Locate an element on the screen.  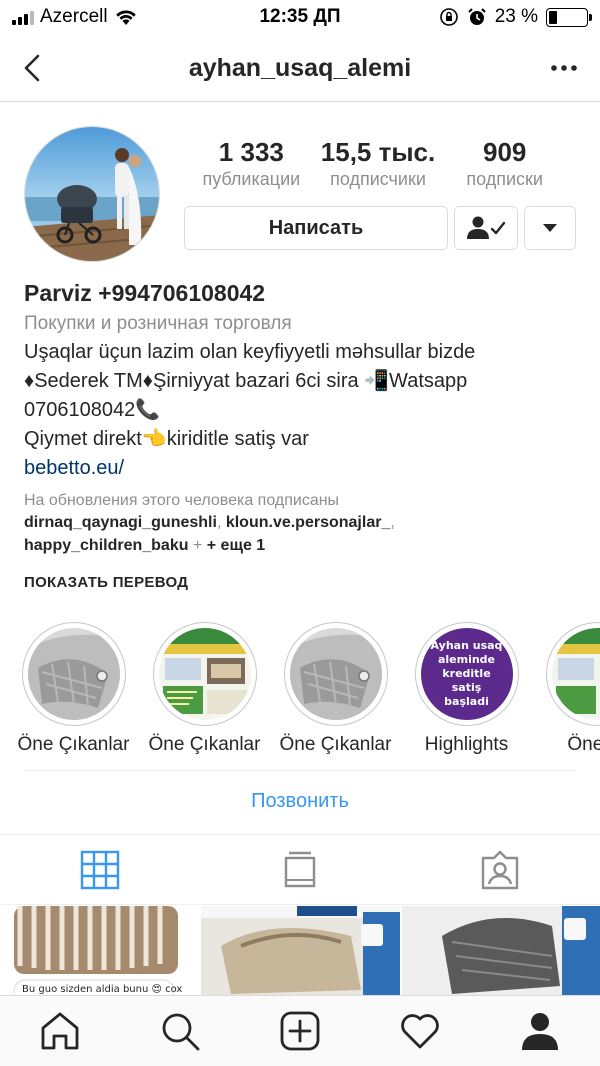
followers-count-value: 15,5 тыс. is located at coordinates (378, 152).